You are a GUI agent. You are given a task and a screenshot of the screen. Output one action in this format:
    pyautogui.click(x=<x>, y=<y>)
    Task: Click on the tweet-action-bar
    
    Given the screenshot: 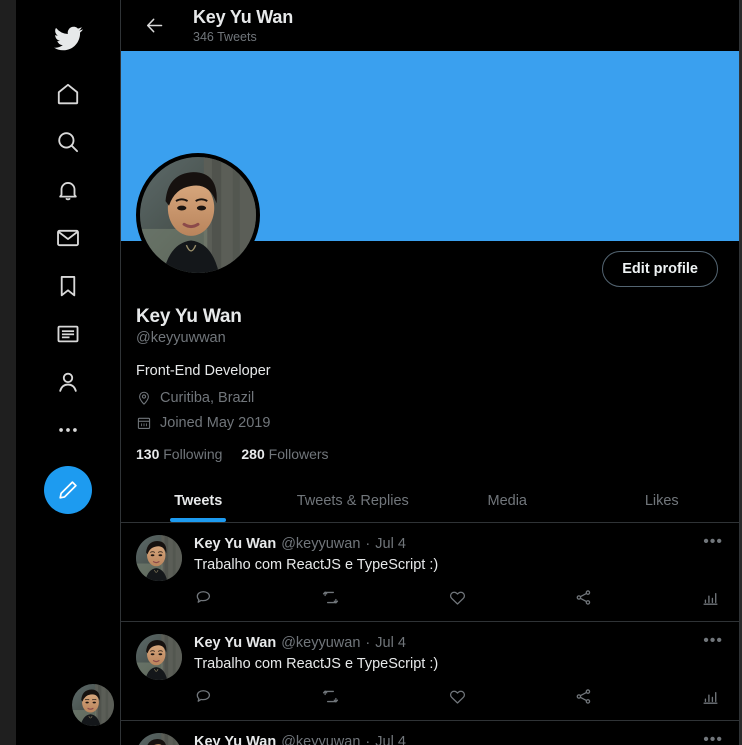 What is the action you would take?
    pyautogui.click(x=459, y=597)
    